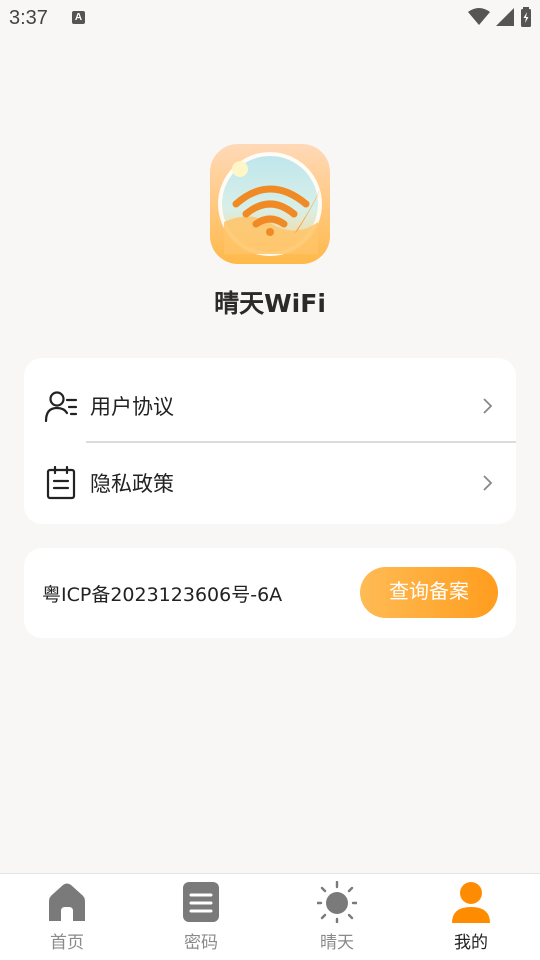  Describe the element at coordinates (201, 943) in the screenshot. I see `nav-label: 密码` at that location.